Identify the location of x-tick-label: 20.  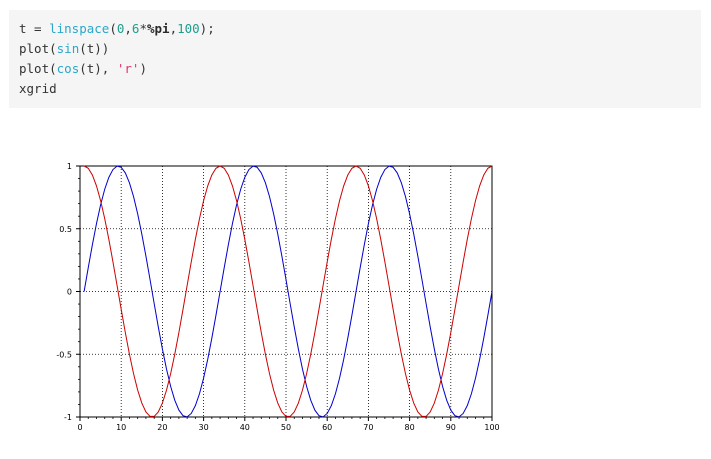
(162, 427).